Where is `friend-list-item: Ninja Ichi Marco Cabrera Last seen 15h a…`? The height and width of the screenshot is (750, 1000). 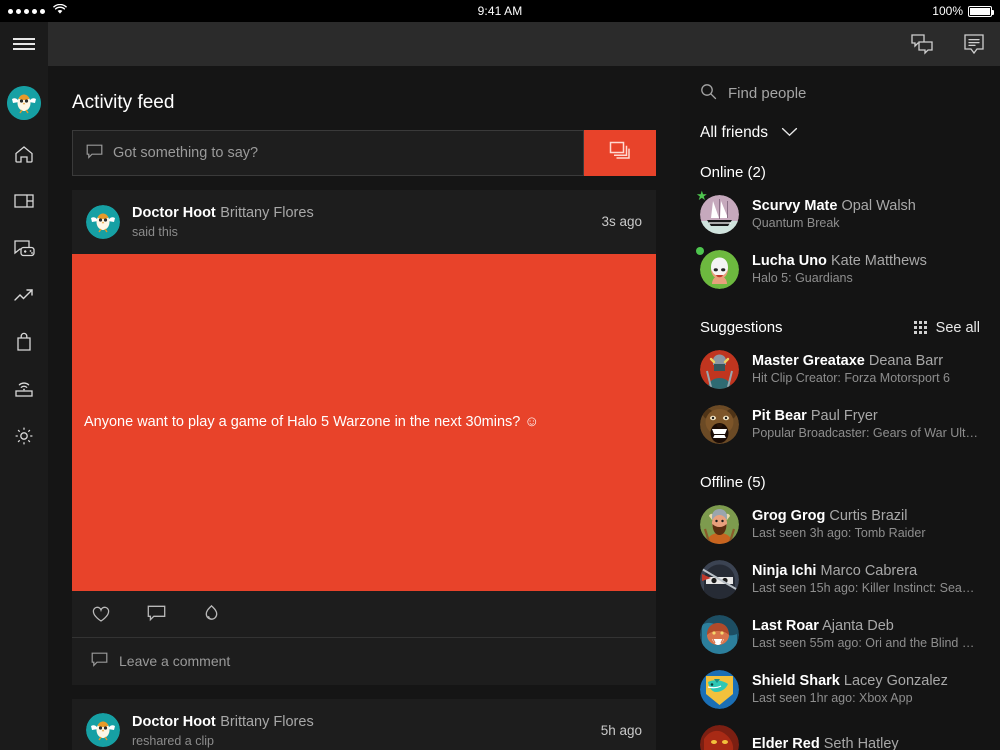
friend-list-item: Ninja Ichi Marco Cabrera Last seen 15h a… is located at coordinates (840, 579).